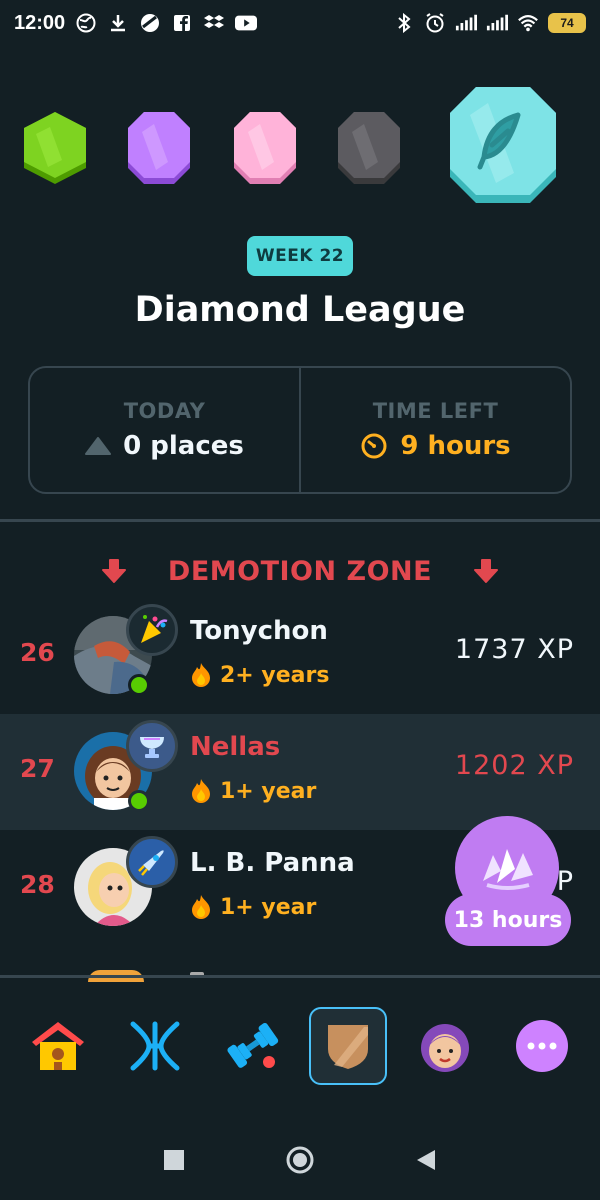  Describe the element at coordinates (246, 23) in the screenshot. I see `youtube-icon` at that location.